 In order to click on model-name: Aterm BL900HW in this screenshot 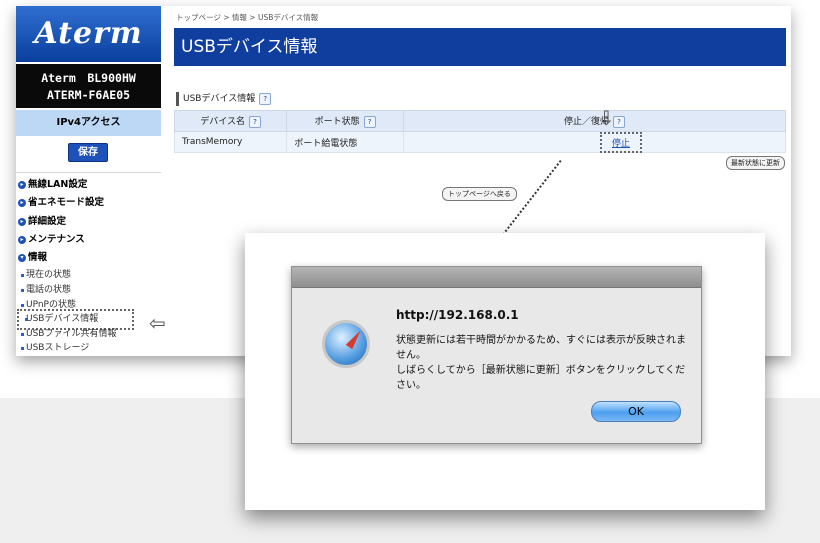, I will do `click(88, 78)`.